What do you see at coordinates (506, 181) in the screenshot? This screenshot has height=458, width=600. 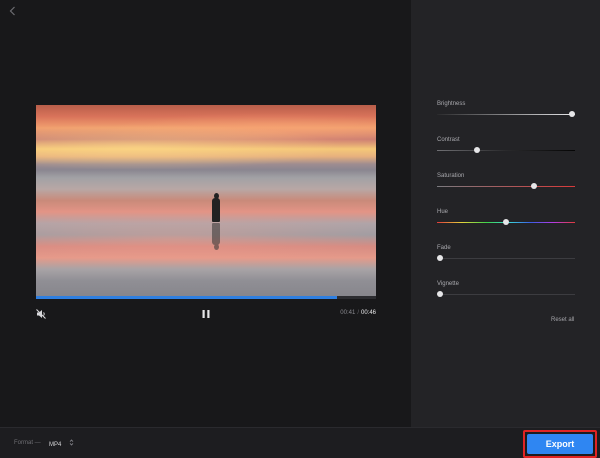 I see `saturation-control: Saturation` at bounding box center [506, 181].